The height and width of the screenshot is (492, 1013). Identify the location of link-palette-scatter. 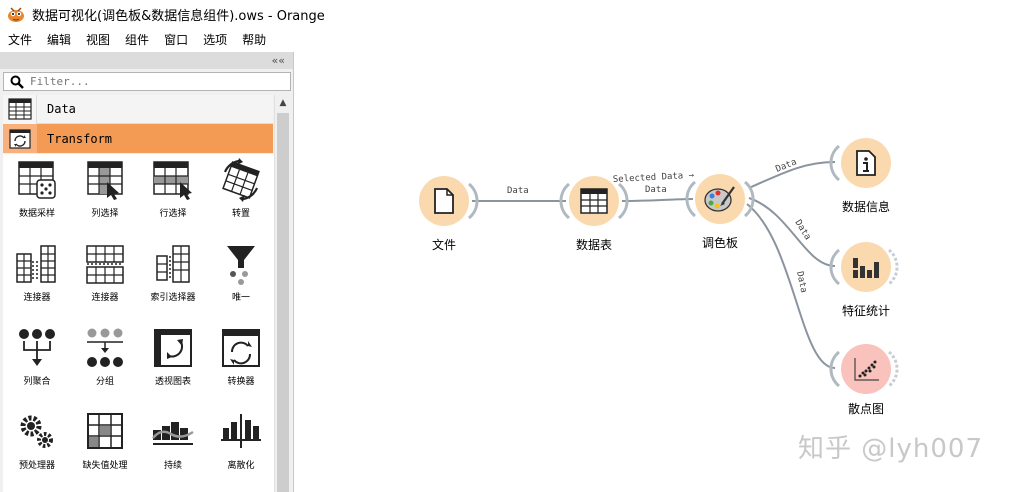
(791, 286).